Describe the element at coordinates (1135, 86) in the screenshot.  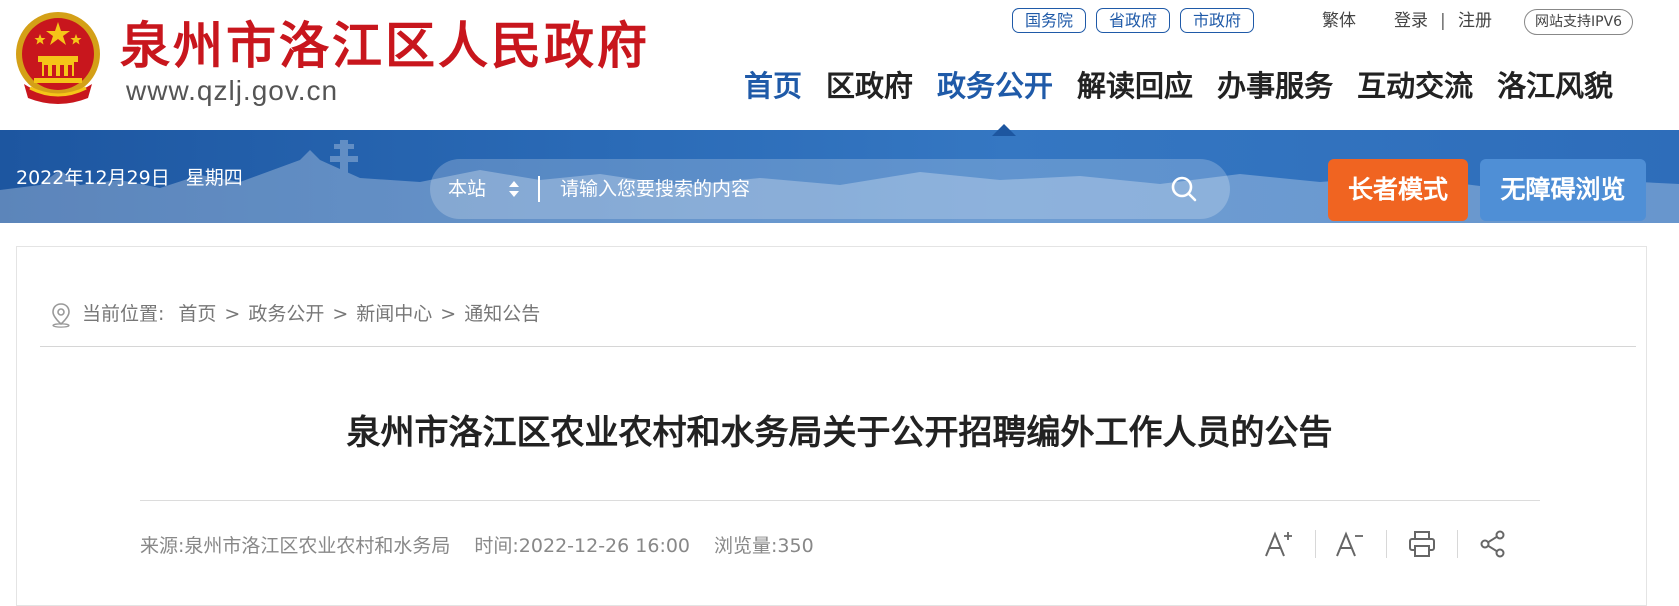
I see `nav-interpretation: 解读回应` at that location.